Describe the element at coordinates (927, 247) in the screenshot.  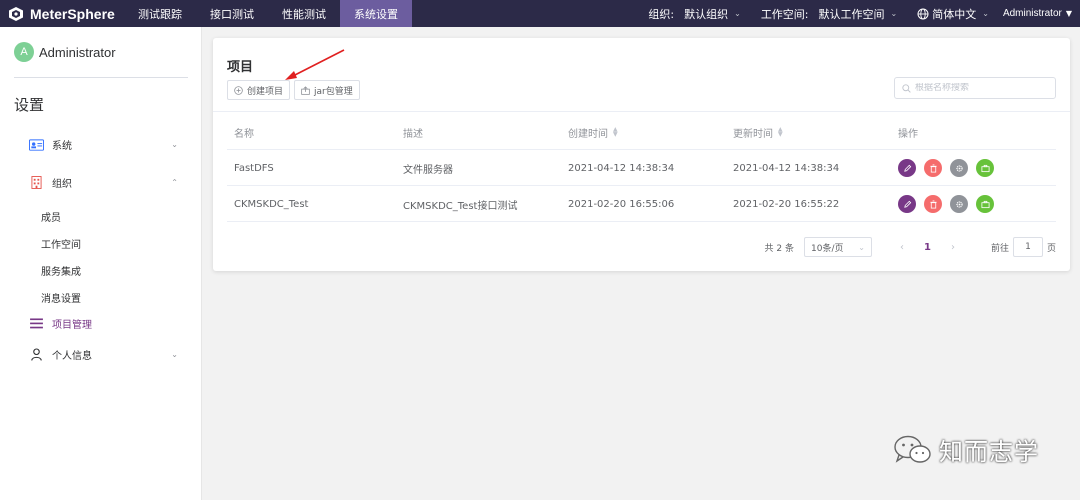
I see `current-page: 1` at that location.